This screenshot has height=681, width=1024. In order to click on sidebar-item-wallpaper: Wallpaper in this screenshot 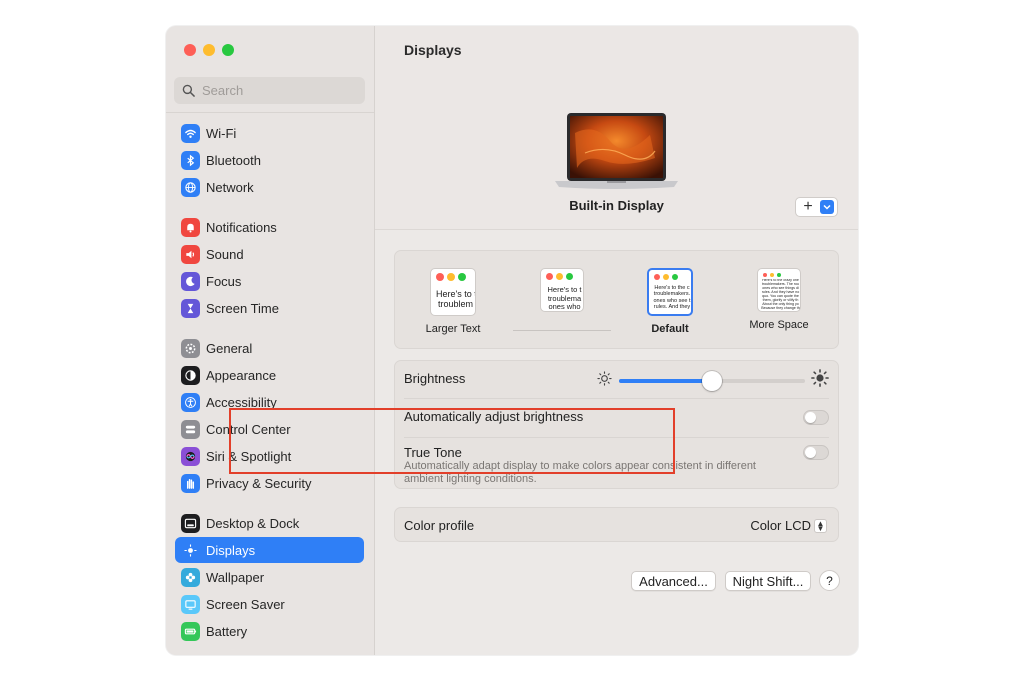, I will do `click(269, 577)`.